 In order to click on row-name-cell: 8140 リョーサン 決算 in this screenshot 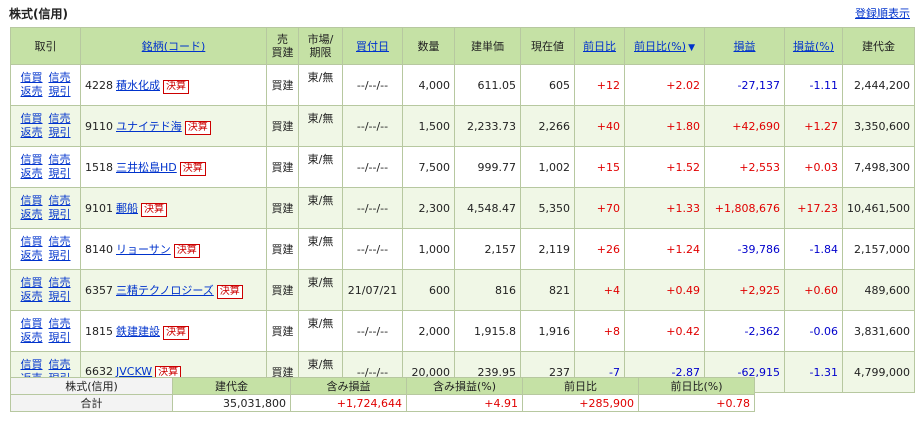, I will do `click(173, 249)`.